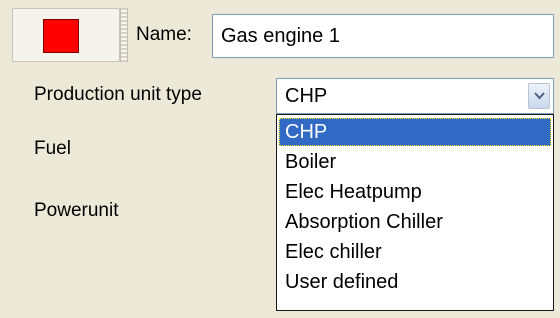 The width and height of the screenshot is (560, 318). I want to click on name-label: Name:, so click(164, 34).